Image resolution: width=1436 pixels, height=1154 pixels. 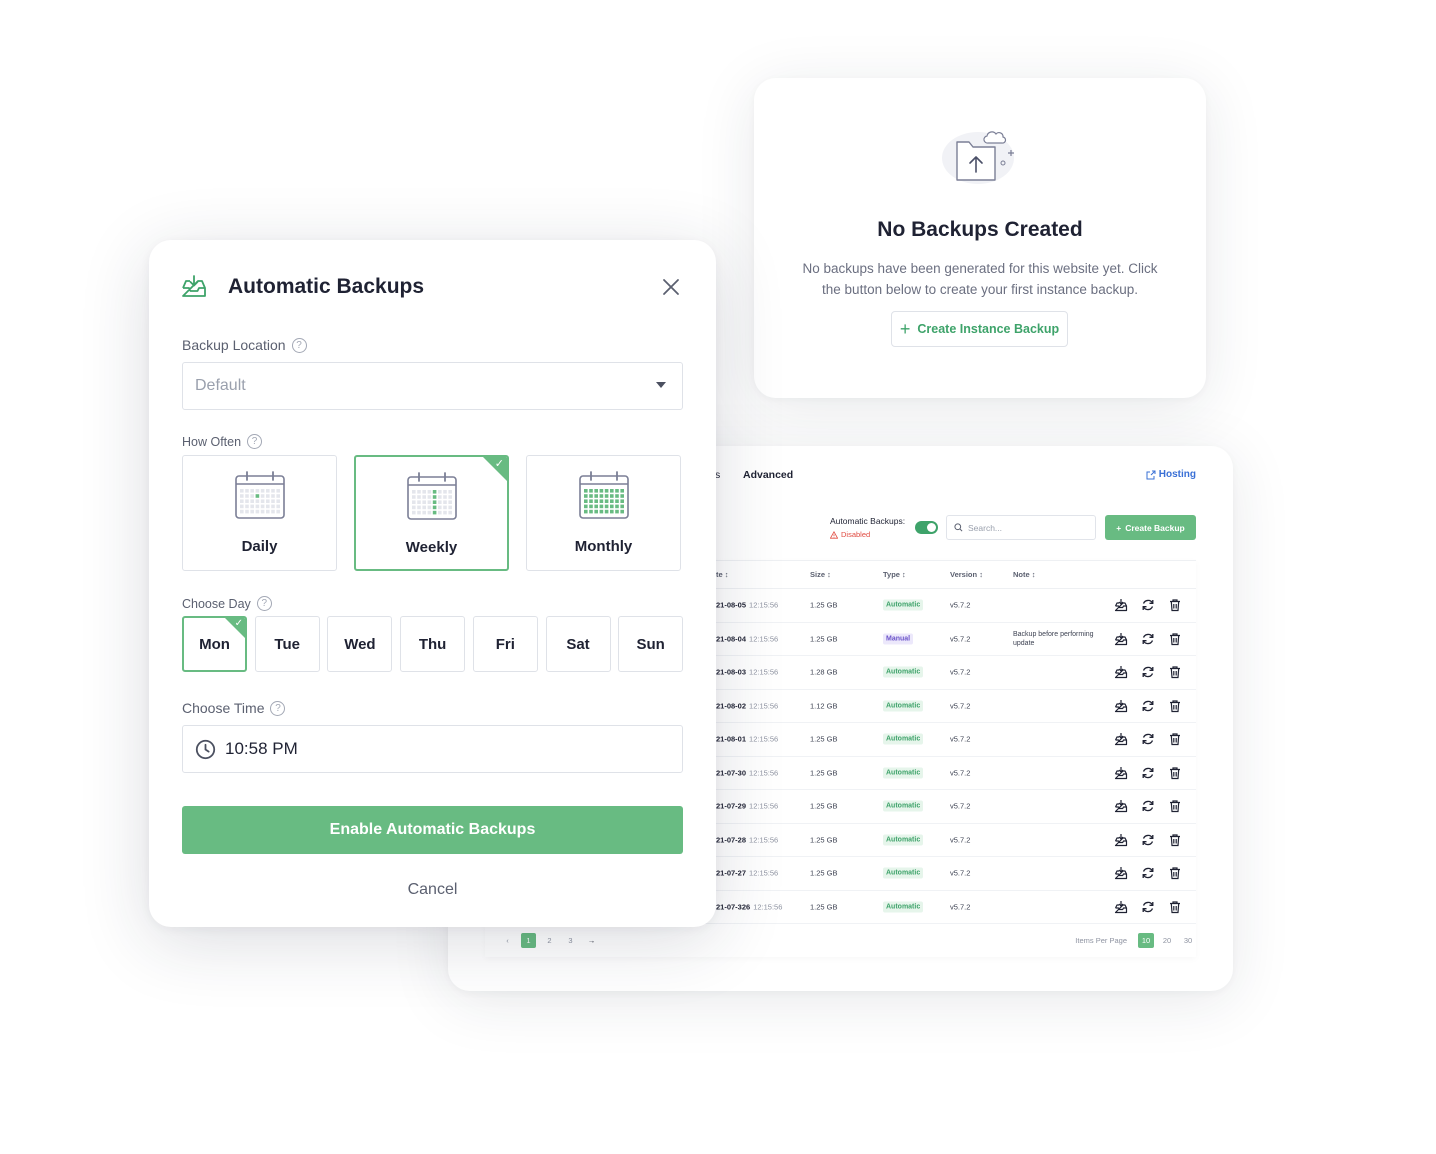 I want to click on external-link-icon, so click(x=1151, y=474).